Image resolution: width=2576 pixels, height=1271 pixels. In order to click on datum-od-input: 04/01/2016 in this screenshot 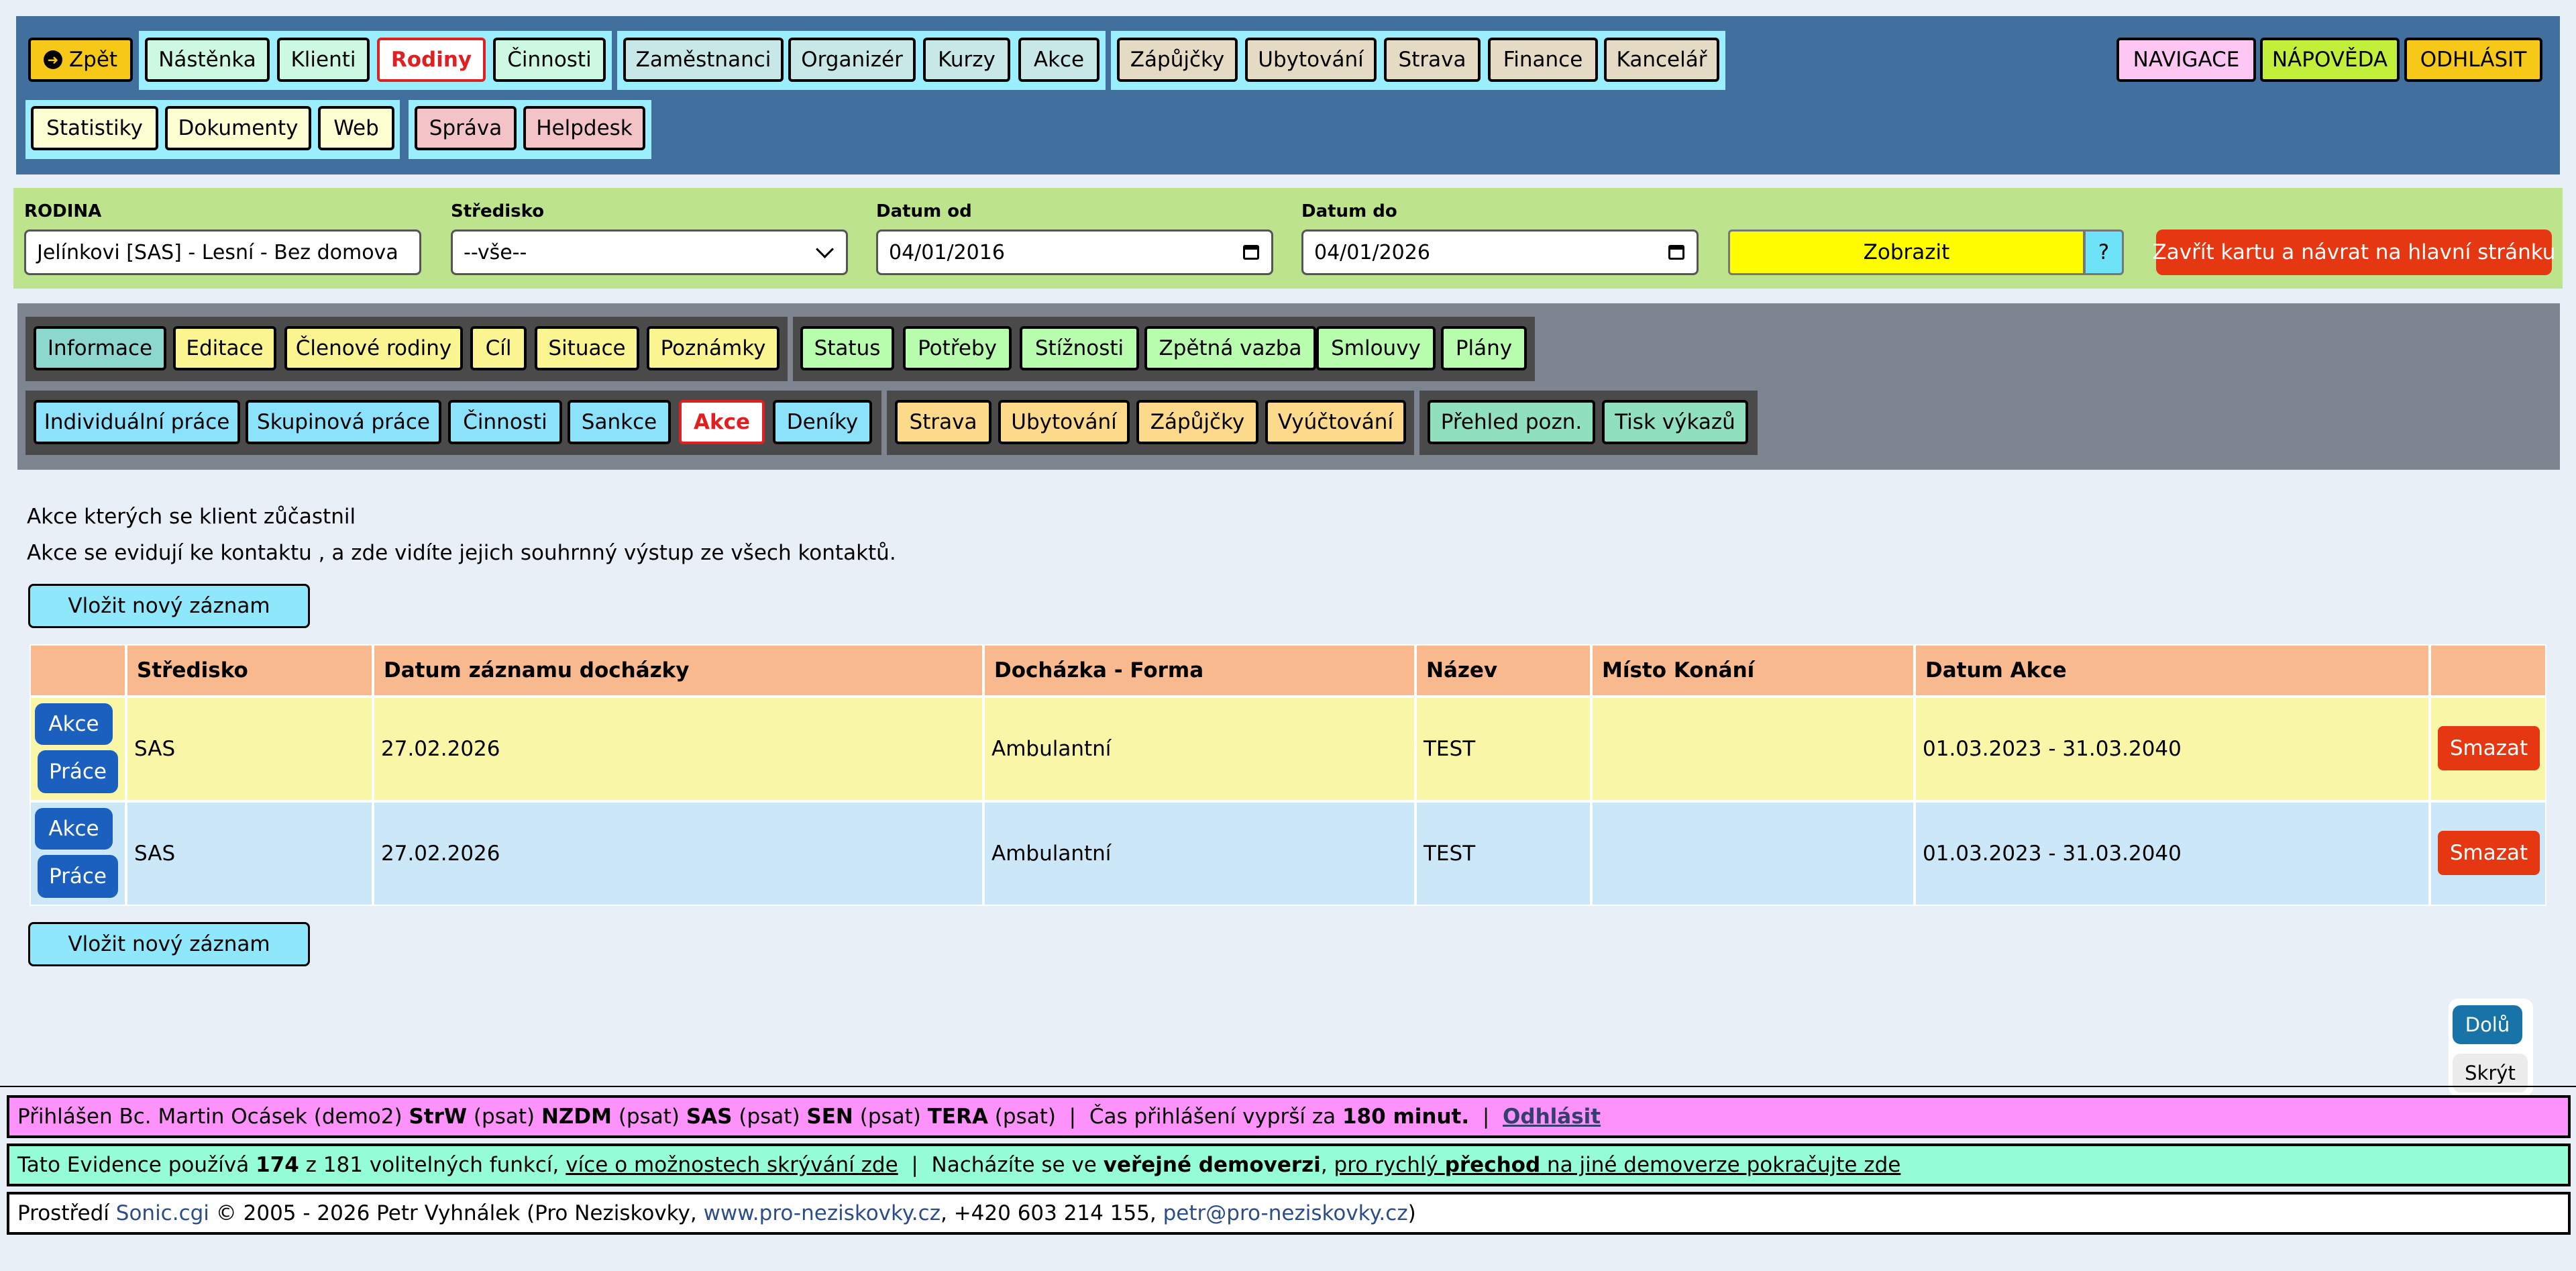, I will do `click(1074, 253)`.